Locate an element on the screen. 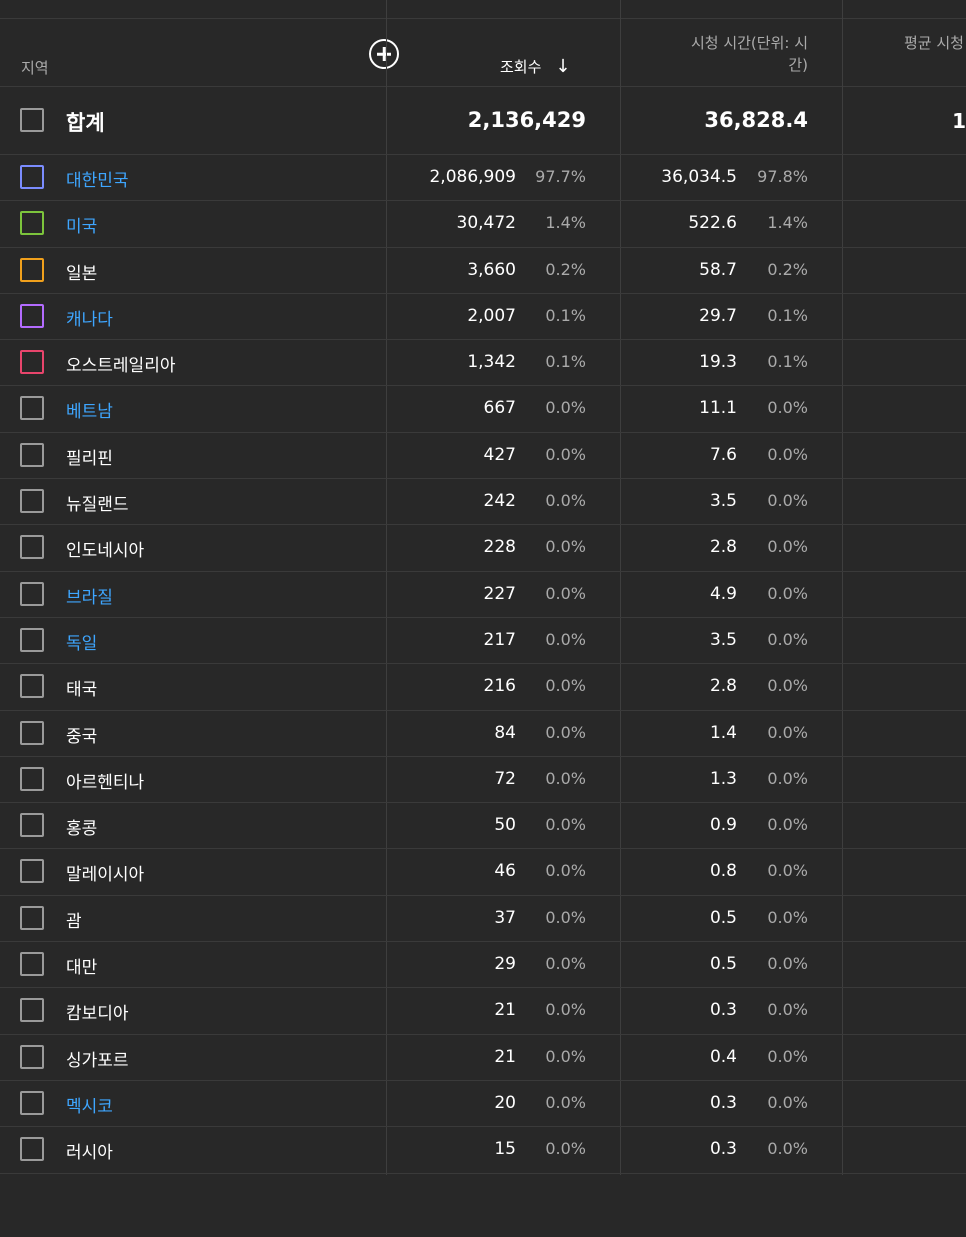 The height and width of the screenshot is (1237, 966). watch-time-label-line2: 간) is located at coordinates (798, 65).